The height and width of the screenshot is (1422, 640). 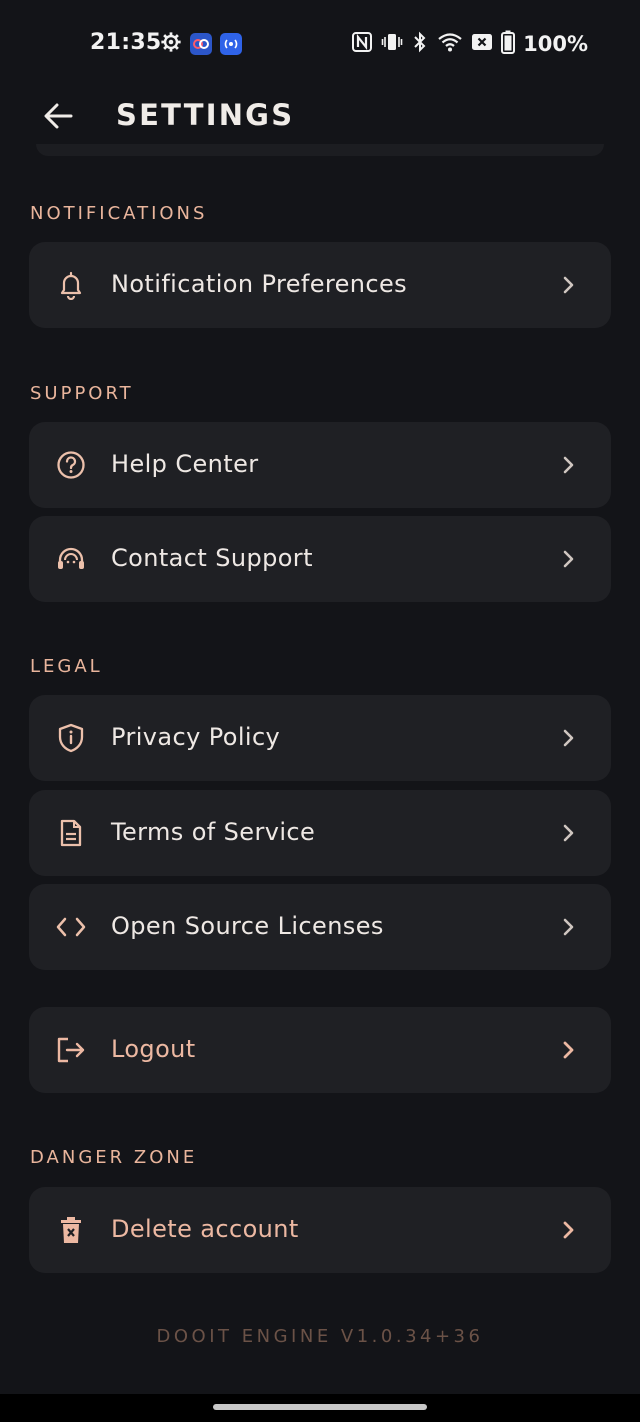 I want to click on arrow-left-icon, so click(x=58, y=118).